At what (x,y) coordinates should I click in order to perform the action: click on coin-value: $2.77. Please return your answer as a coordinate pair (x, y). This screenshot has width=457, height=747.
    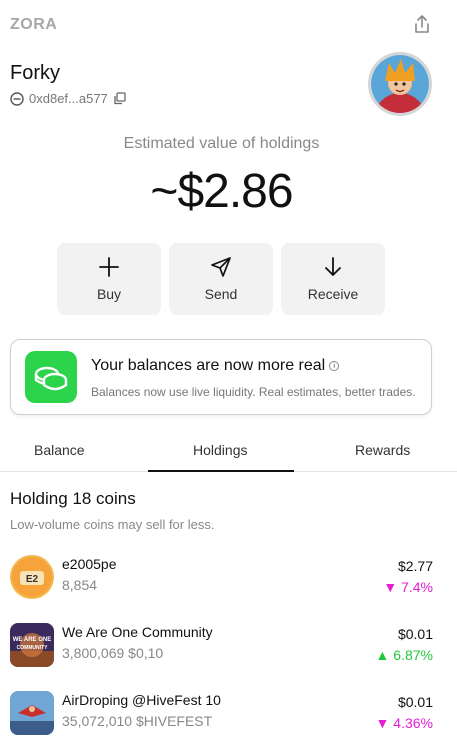
    Looking at the image, I should click on (415, 566).